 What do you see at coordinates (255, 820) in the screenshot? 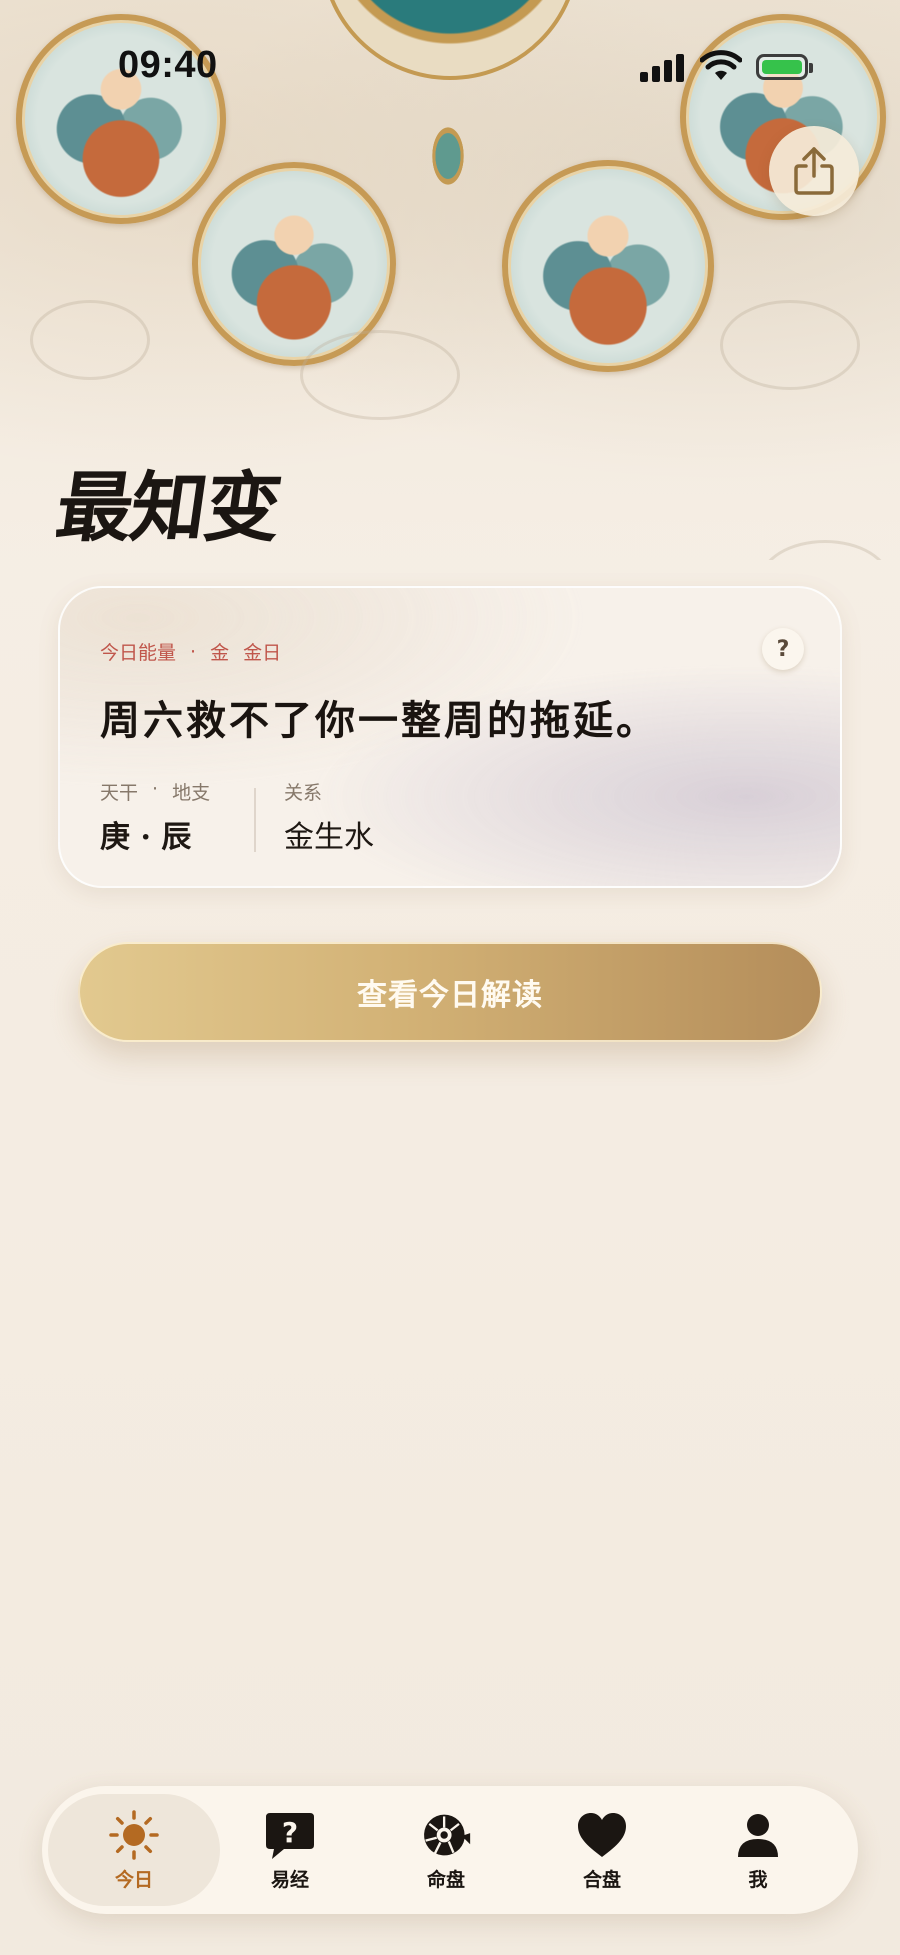
I see `meta-divider` at bounding box center [255, 820].